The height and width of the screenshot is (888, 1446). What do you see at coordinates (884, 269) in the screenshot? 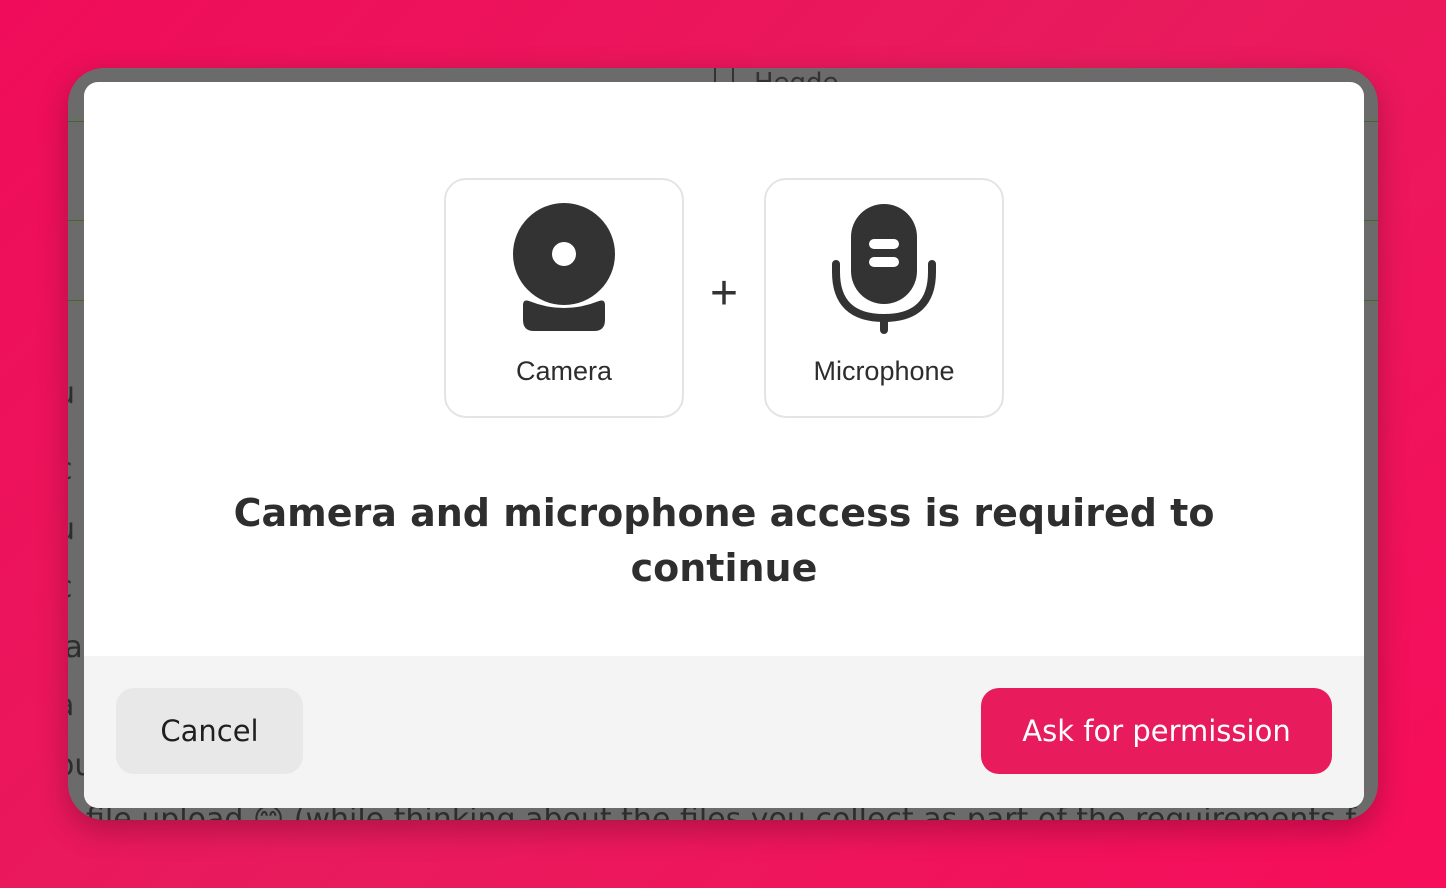
I see `microphone-icon` at bounding box center [884, 269].